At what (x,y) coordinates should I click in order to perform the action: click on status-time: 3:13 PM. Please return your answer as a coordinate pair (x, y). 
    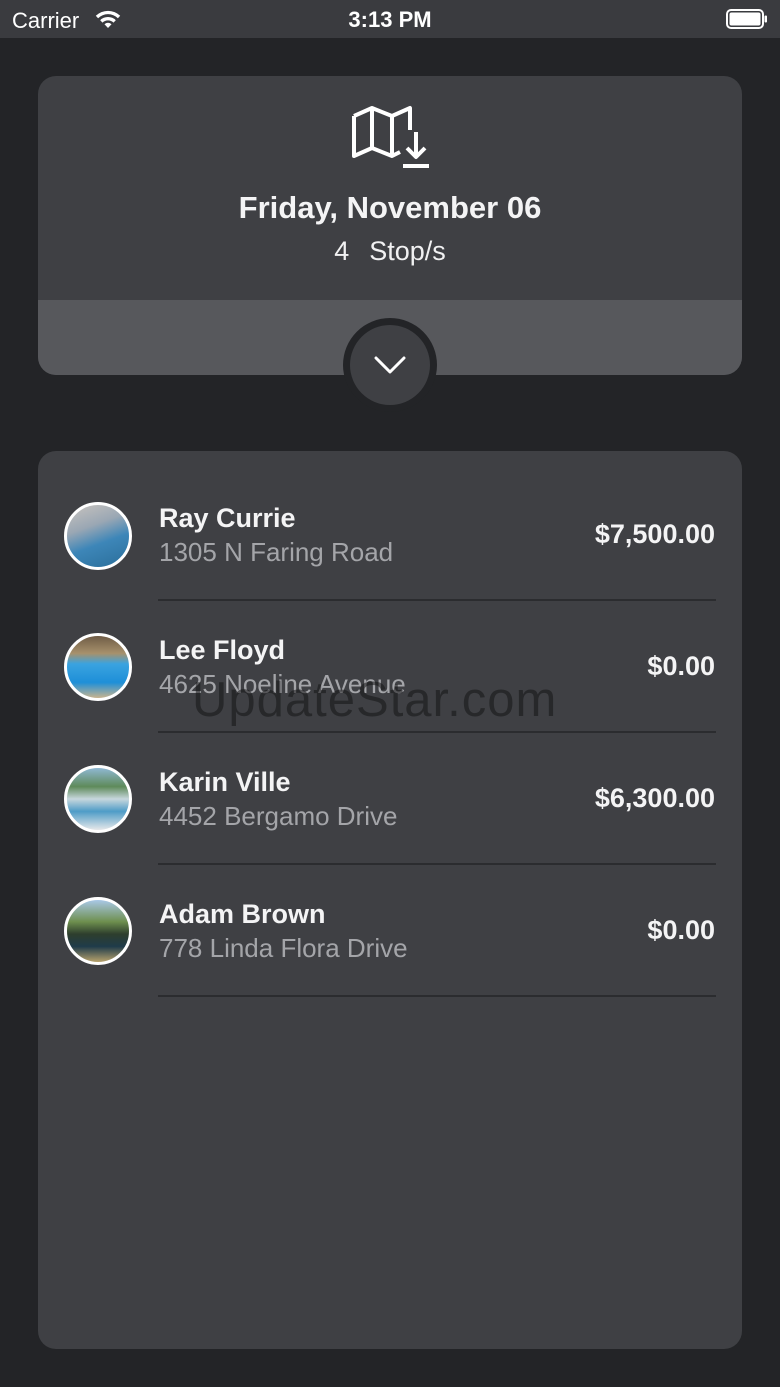
    Looking at the image, I should click on (390, 19).